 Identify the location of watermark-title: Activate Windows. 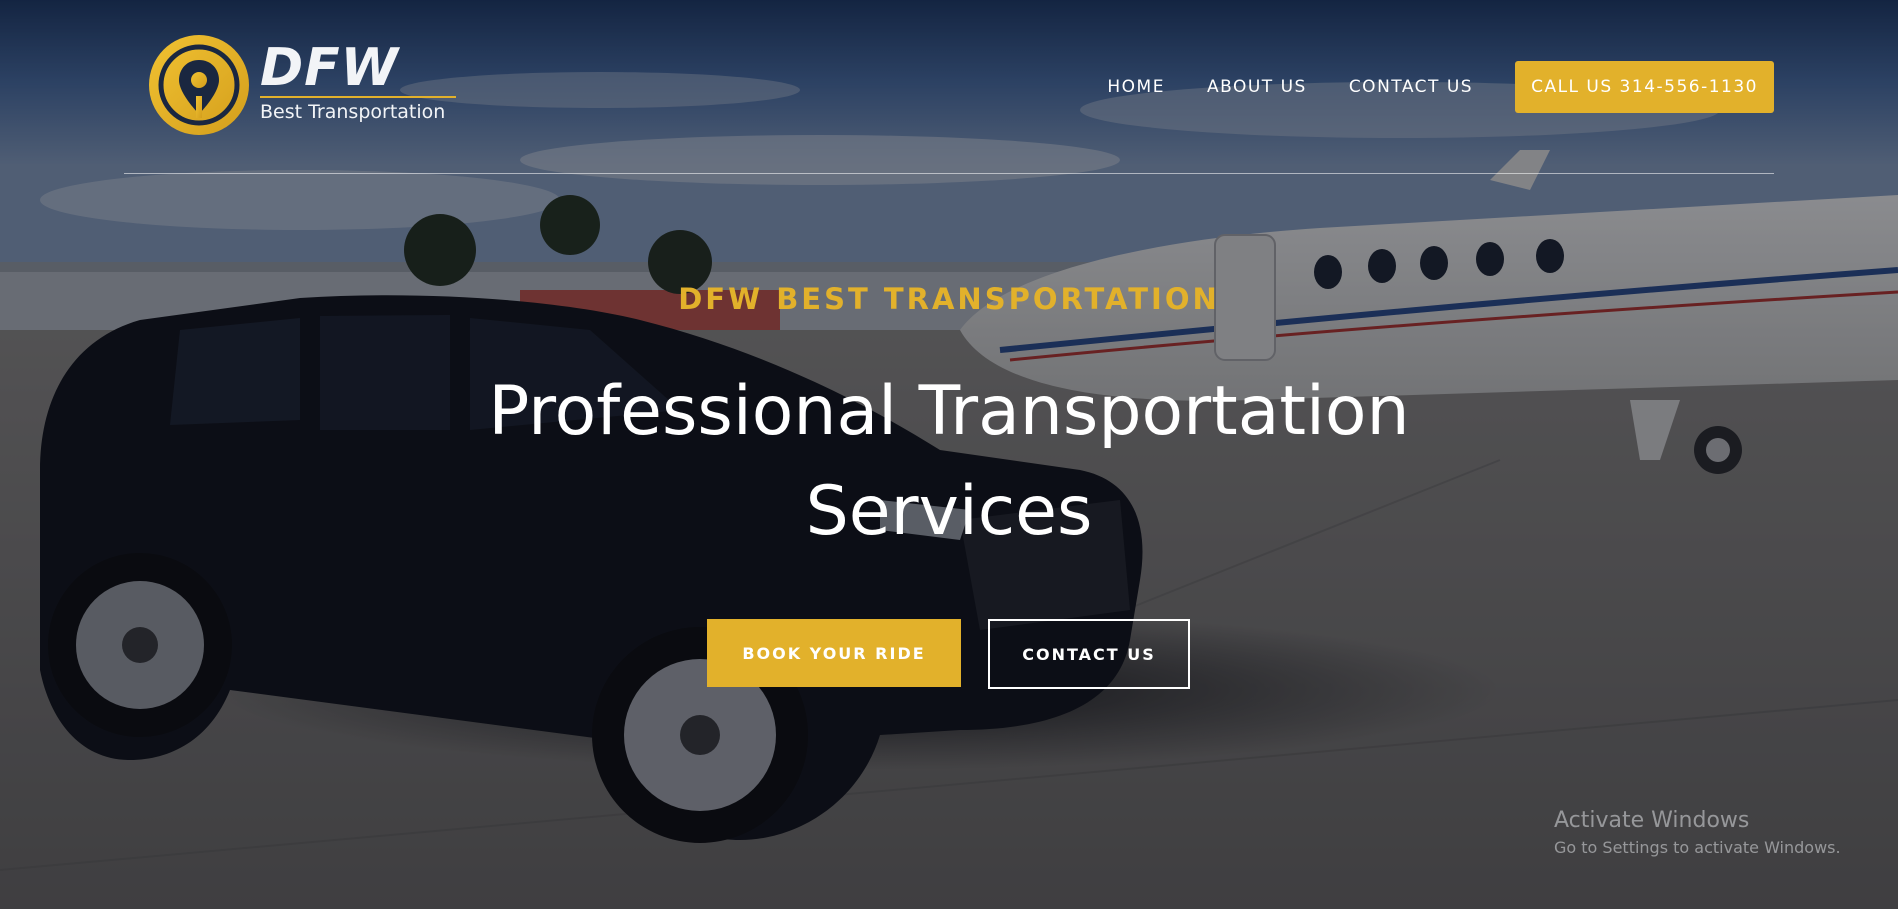
(1652, 820).